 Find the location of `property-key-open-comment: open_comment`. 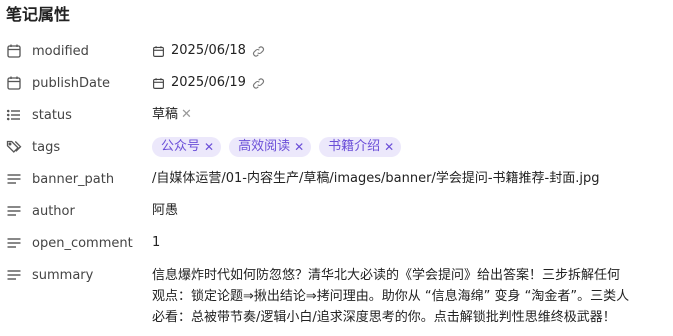

property-key-open-comment: open_comment is located at coordinates (69, 243).